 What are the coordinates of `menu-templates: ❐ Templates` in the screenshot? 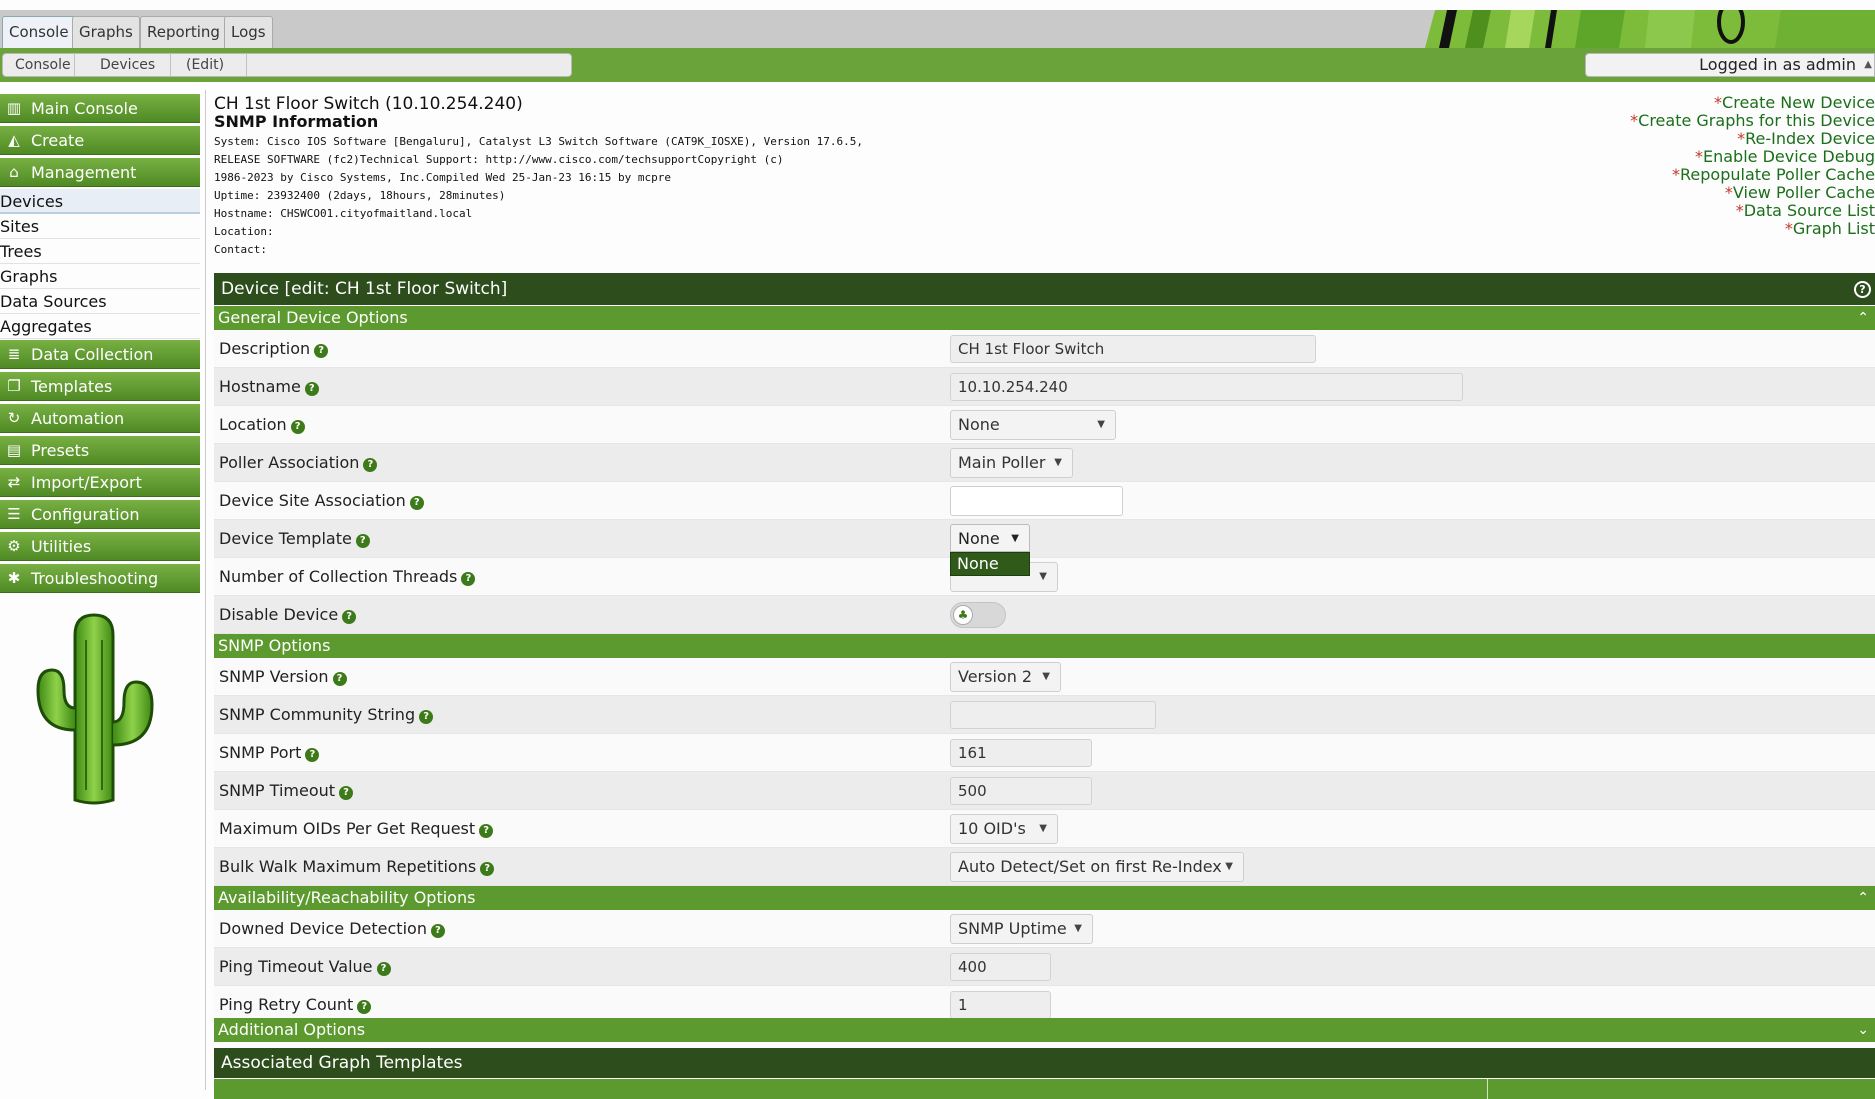 It's located at (100, 386).